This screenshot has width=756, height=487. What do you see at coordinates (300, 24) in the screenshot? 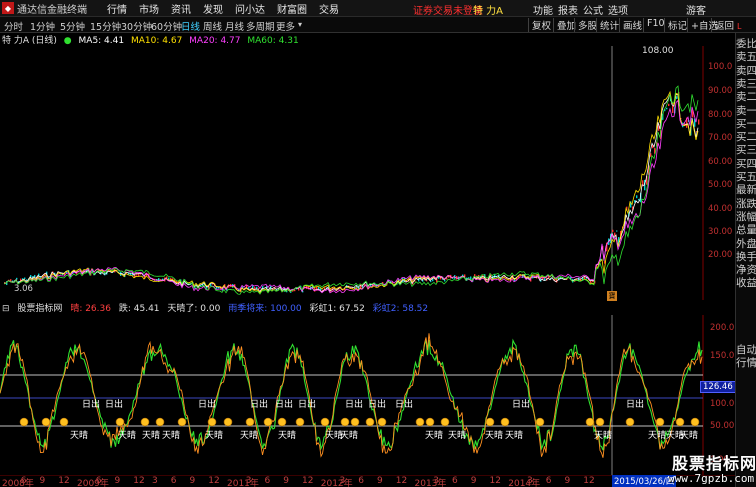
I see `chevron-down-icon: ▾` at bounding box center [300, 24].